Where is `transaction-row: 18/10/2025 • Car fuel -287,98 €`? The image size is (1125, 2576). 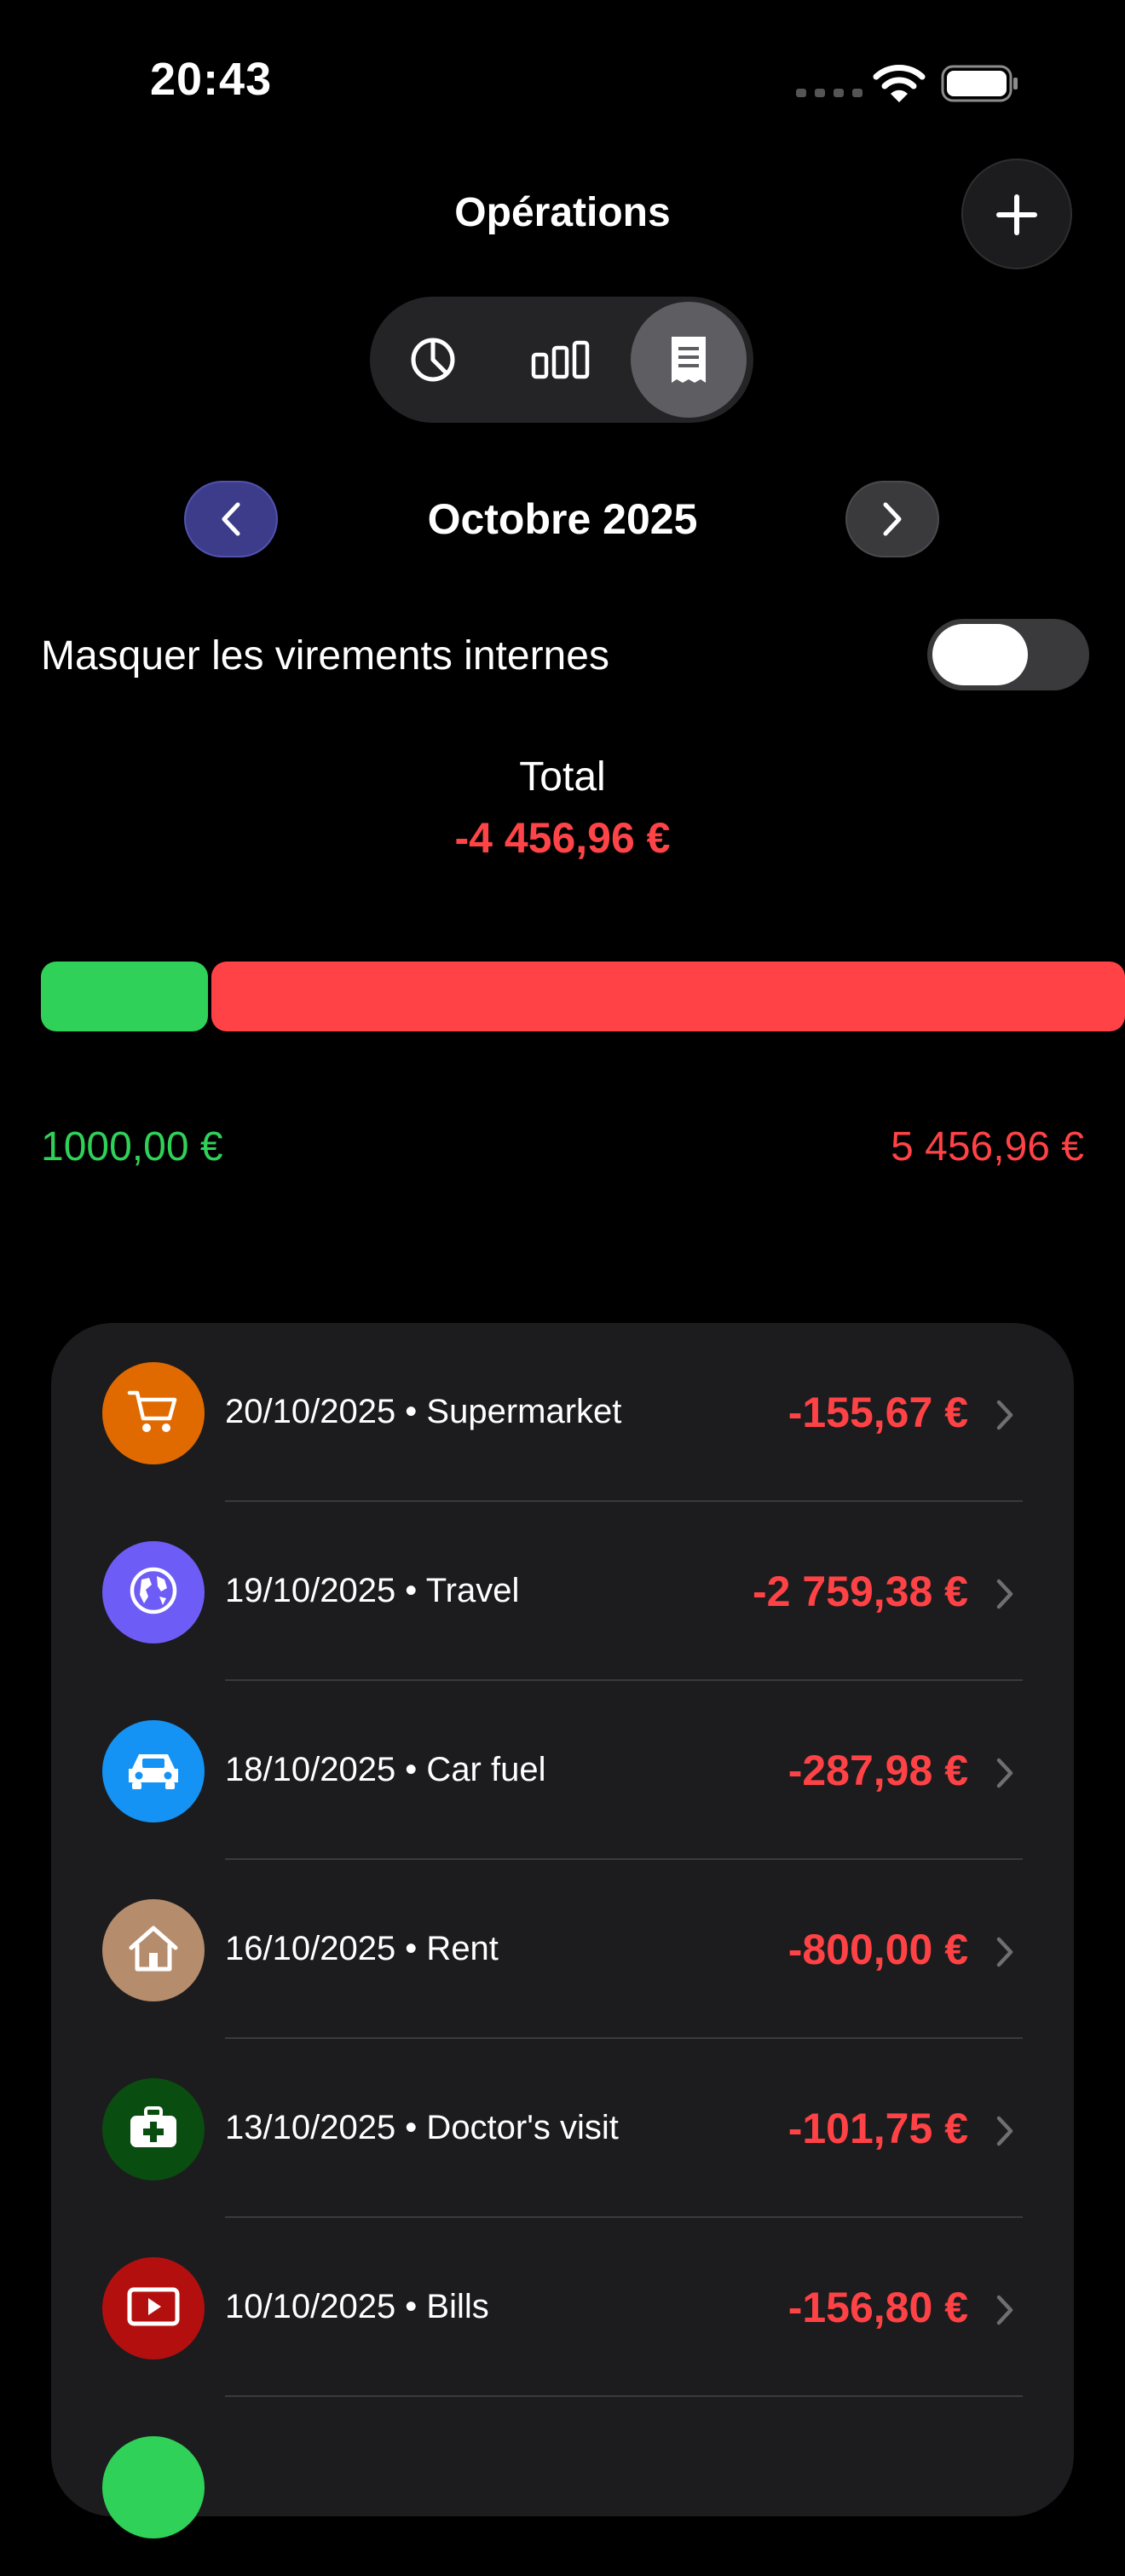 transaction-row: 18/10/2025 • Car fuel -287,98 € is located at coordinates (562, 1770).